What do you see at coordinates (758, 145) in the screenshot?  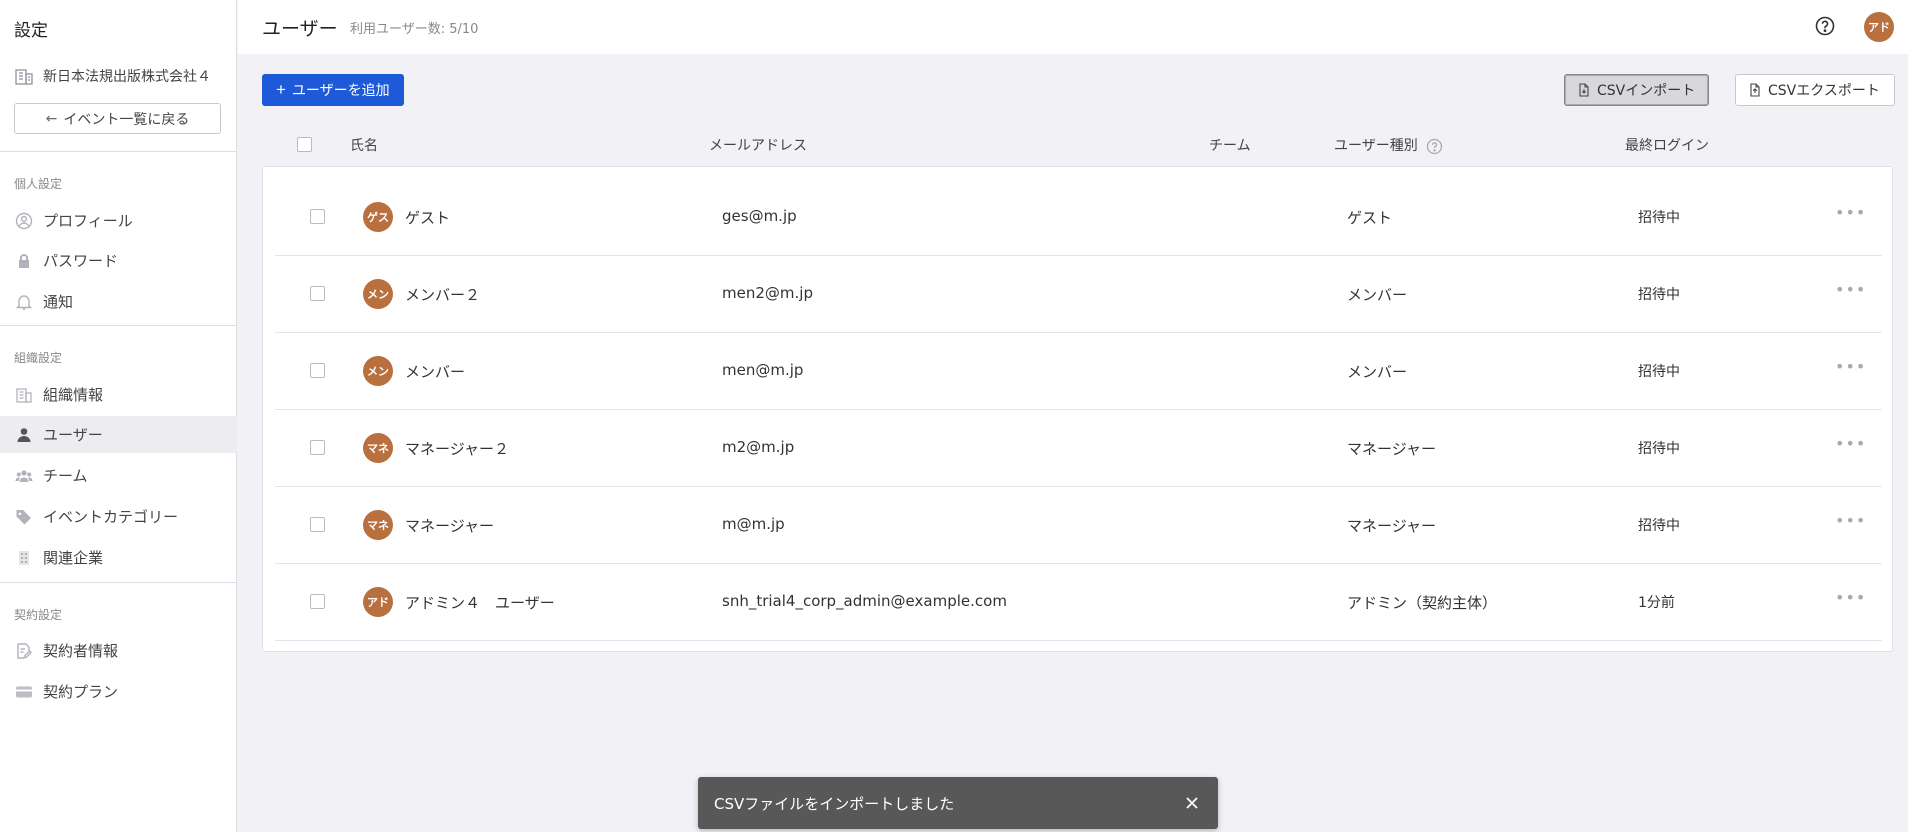 I see `column-header-email: メールアドレス` at bounding box center [758, 145].